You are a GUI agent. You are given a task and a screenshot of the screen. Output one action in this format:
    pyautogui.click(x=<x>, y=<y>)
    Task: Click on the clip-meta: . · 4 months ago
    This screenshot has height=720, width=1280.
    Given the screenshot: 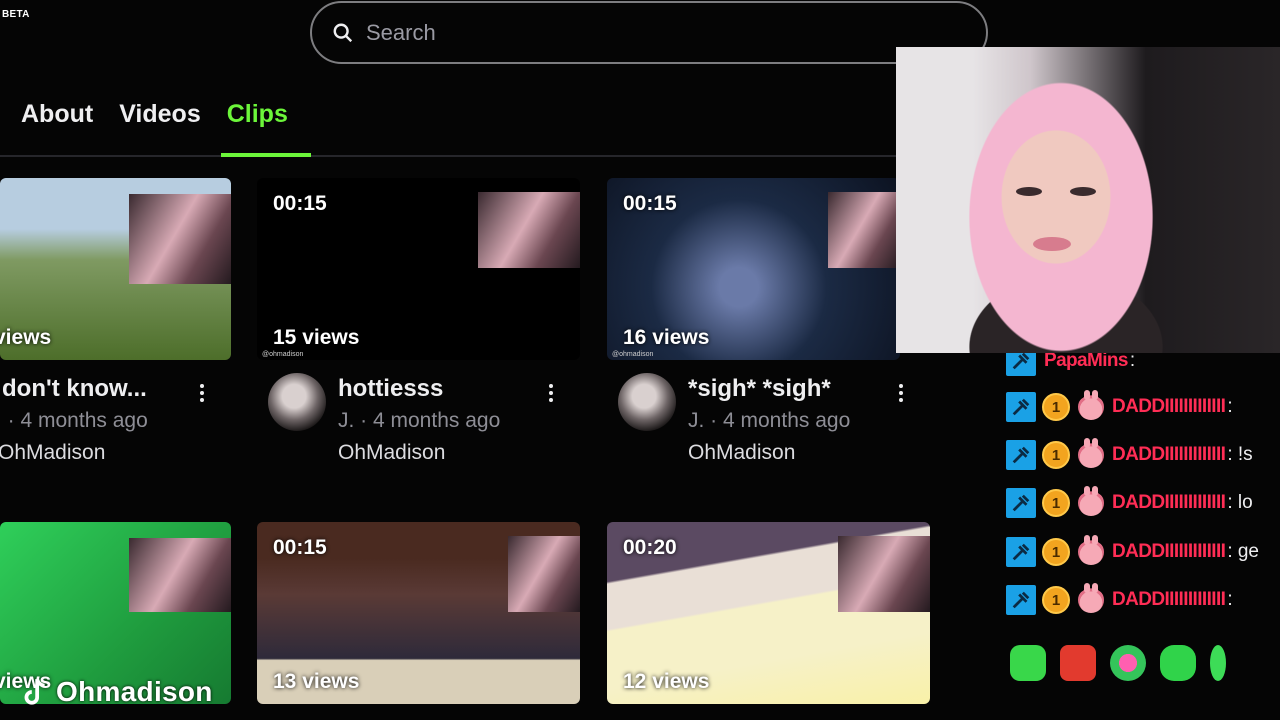 What is the action you would take?
    pyautogui.click(x=74, y=420)
    